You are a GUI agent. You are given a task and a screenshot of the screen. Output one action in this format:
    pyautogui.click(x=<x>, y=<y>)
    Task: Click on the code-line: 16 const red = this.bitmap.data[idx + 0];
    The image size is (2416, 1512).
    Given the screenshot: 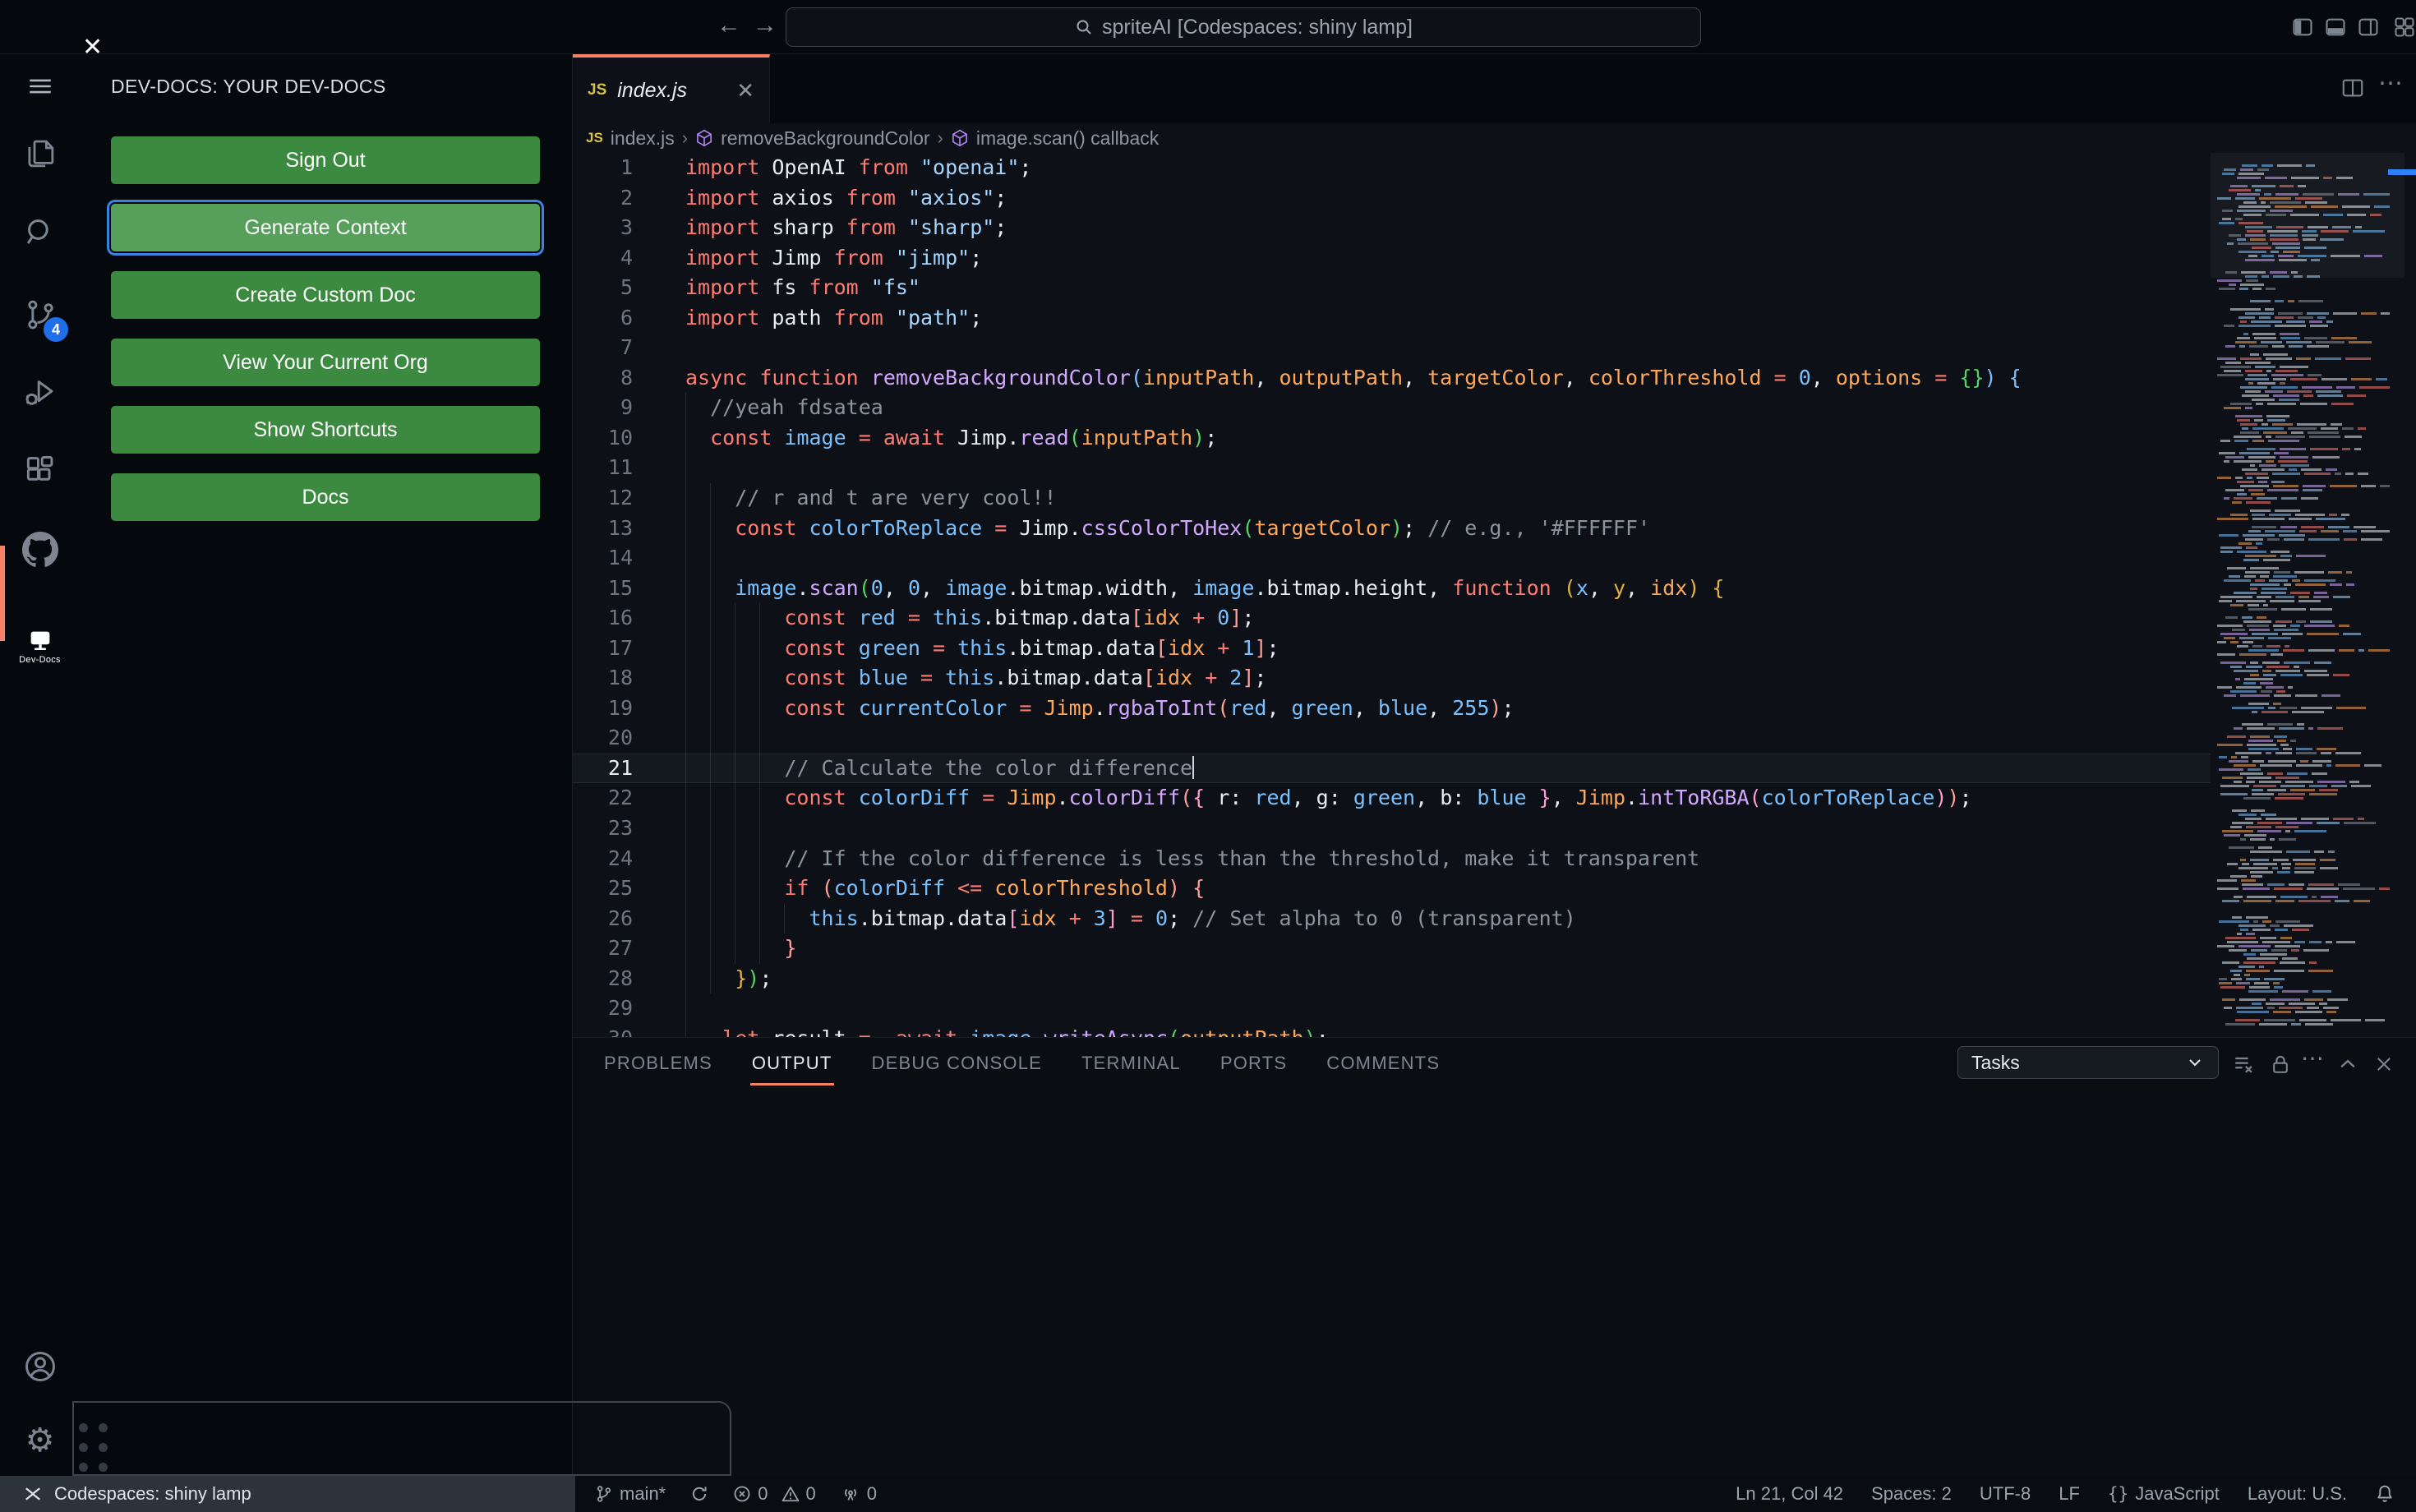 What is the action you would take?
    pyautogui.click(x=1392, y=618)
    